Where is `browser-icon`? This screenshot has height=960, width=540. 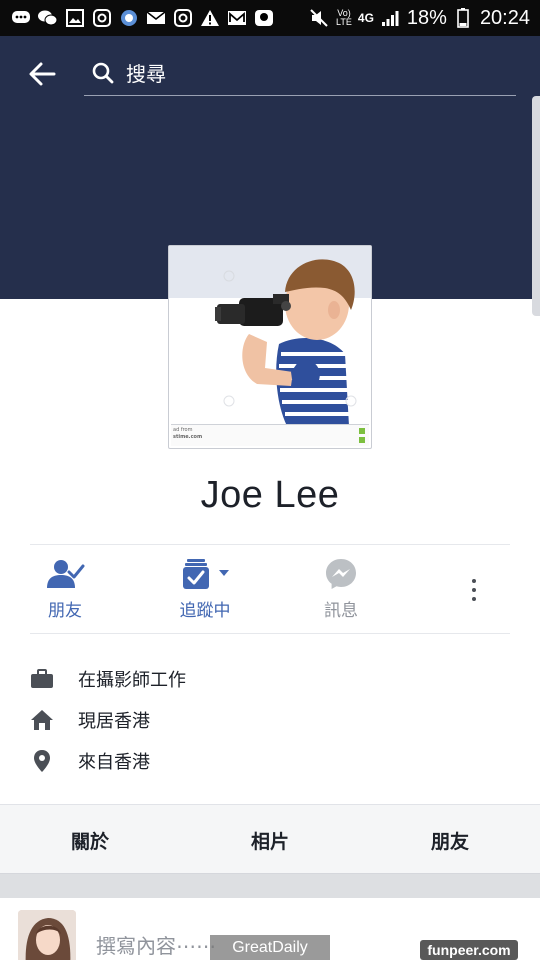
browser-icon is located at coordinates (128, 18).